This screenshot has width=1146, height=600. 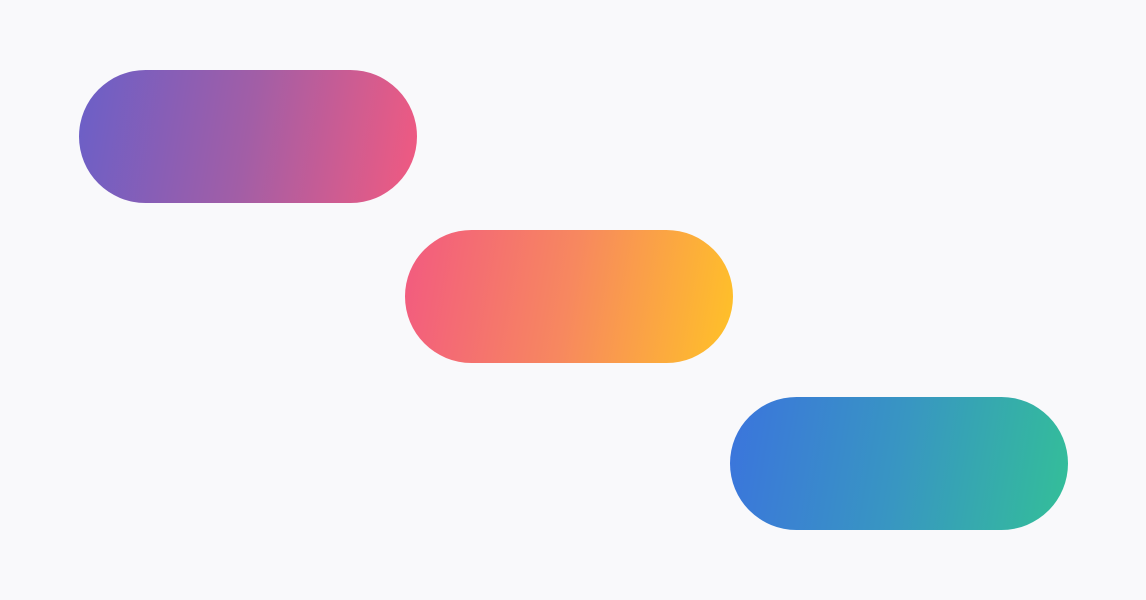 What do you see at coordinates (899, 463) in the screenshot?
I see `gradient-pill-blue-teal` at bounding box center [899, 463].